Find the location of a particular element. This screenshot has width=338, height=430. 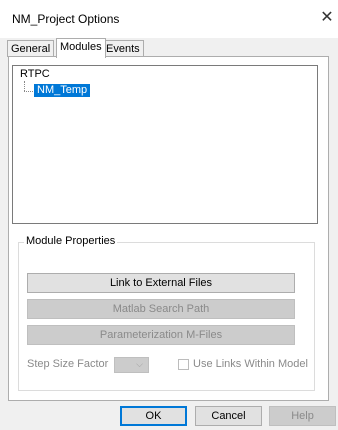

window-title: NM_Project Options is located at coordinates (66, 19).